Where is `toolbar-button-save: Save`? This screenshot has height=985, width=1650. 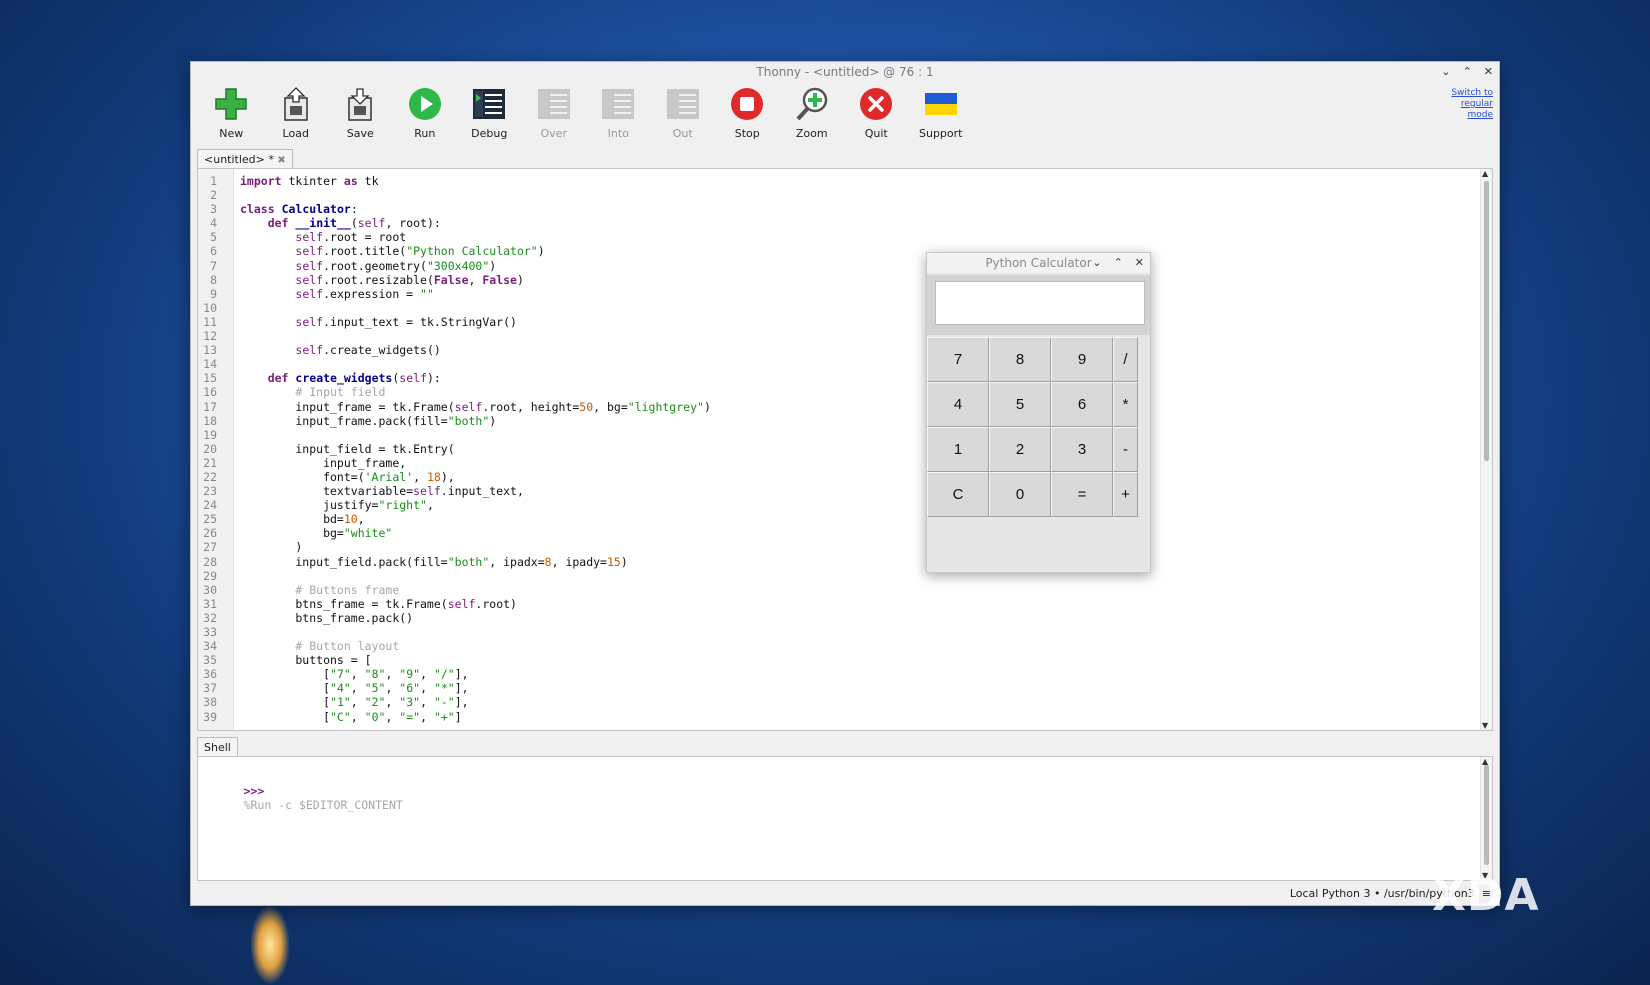 toolbar-button-save: Save is located at coordinates (360, 114).